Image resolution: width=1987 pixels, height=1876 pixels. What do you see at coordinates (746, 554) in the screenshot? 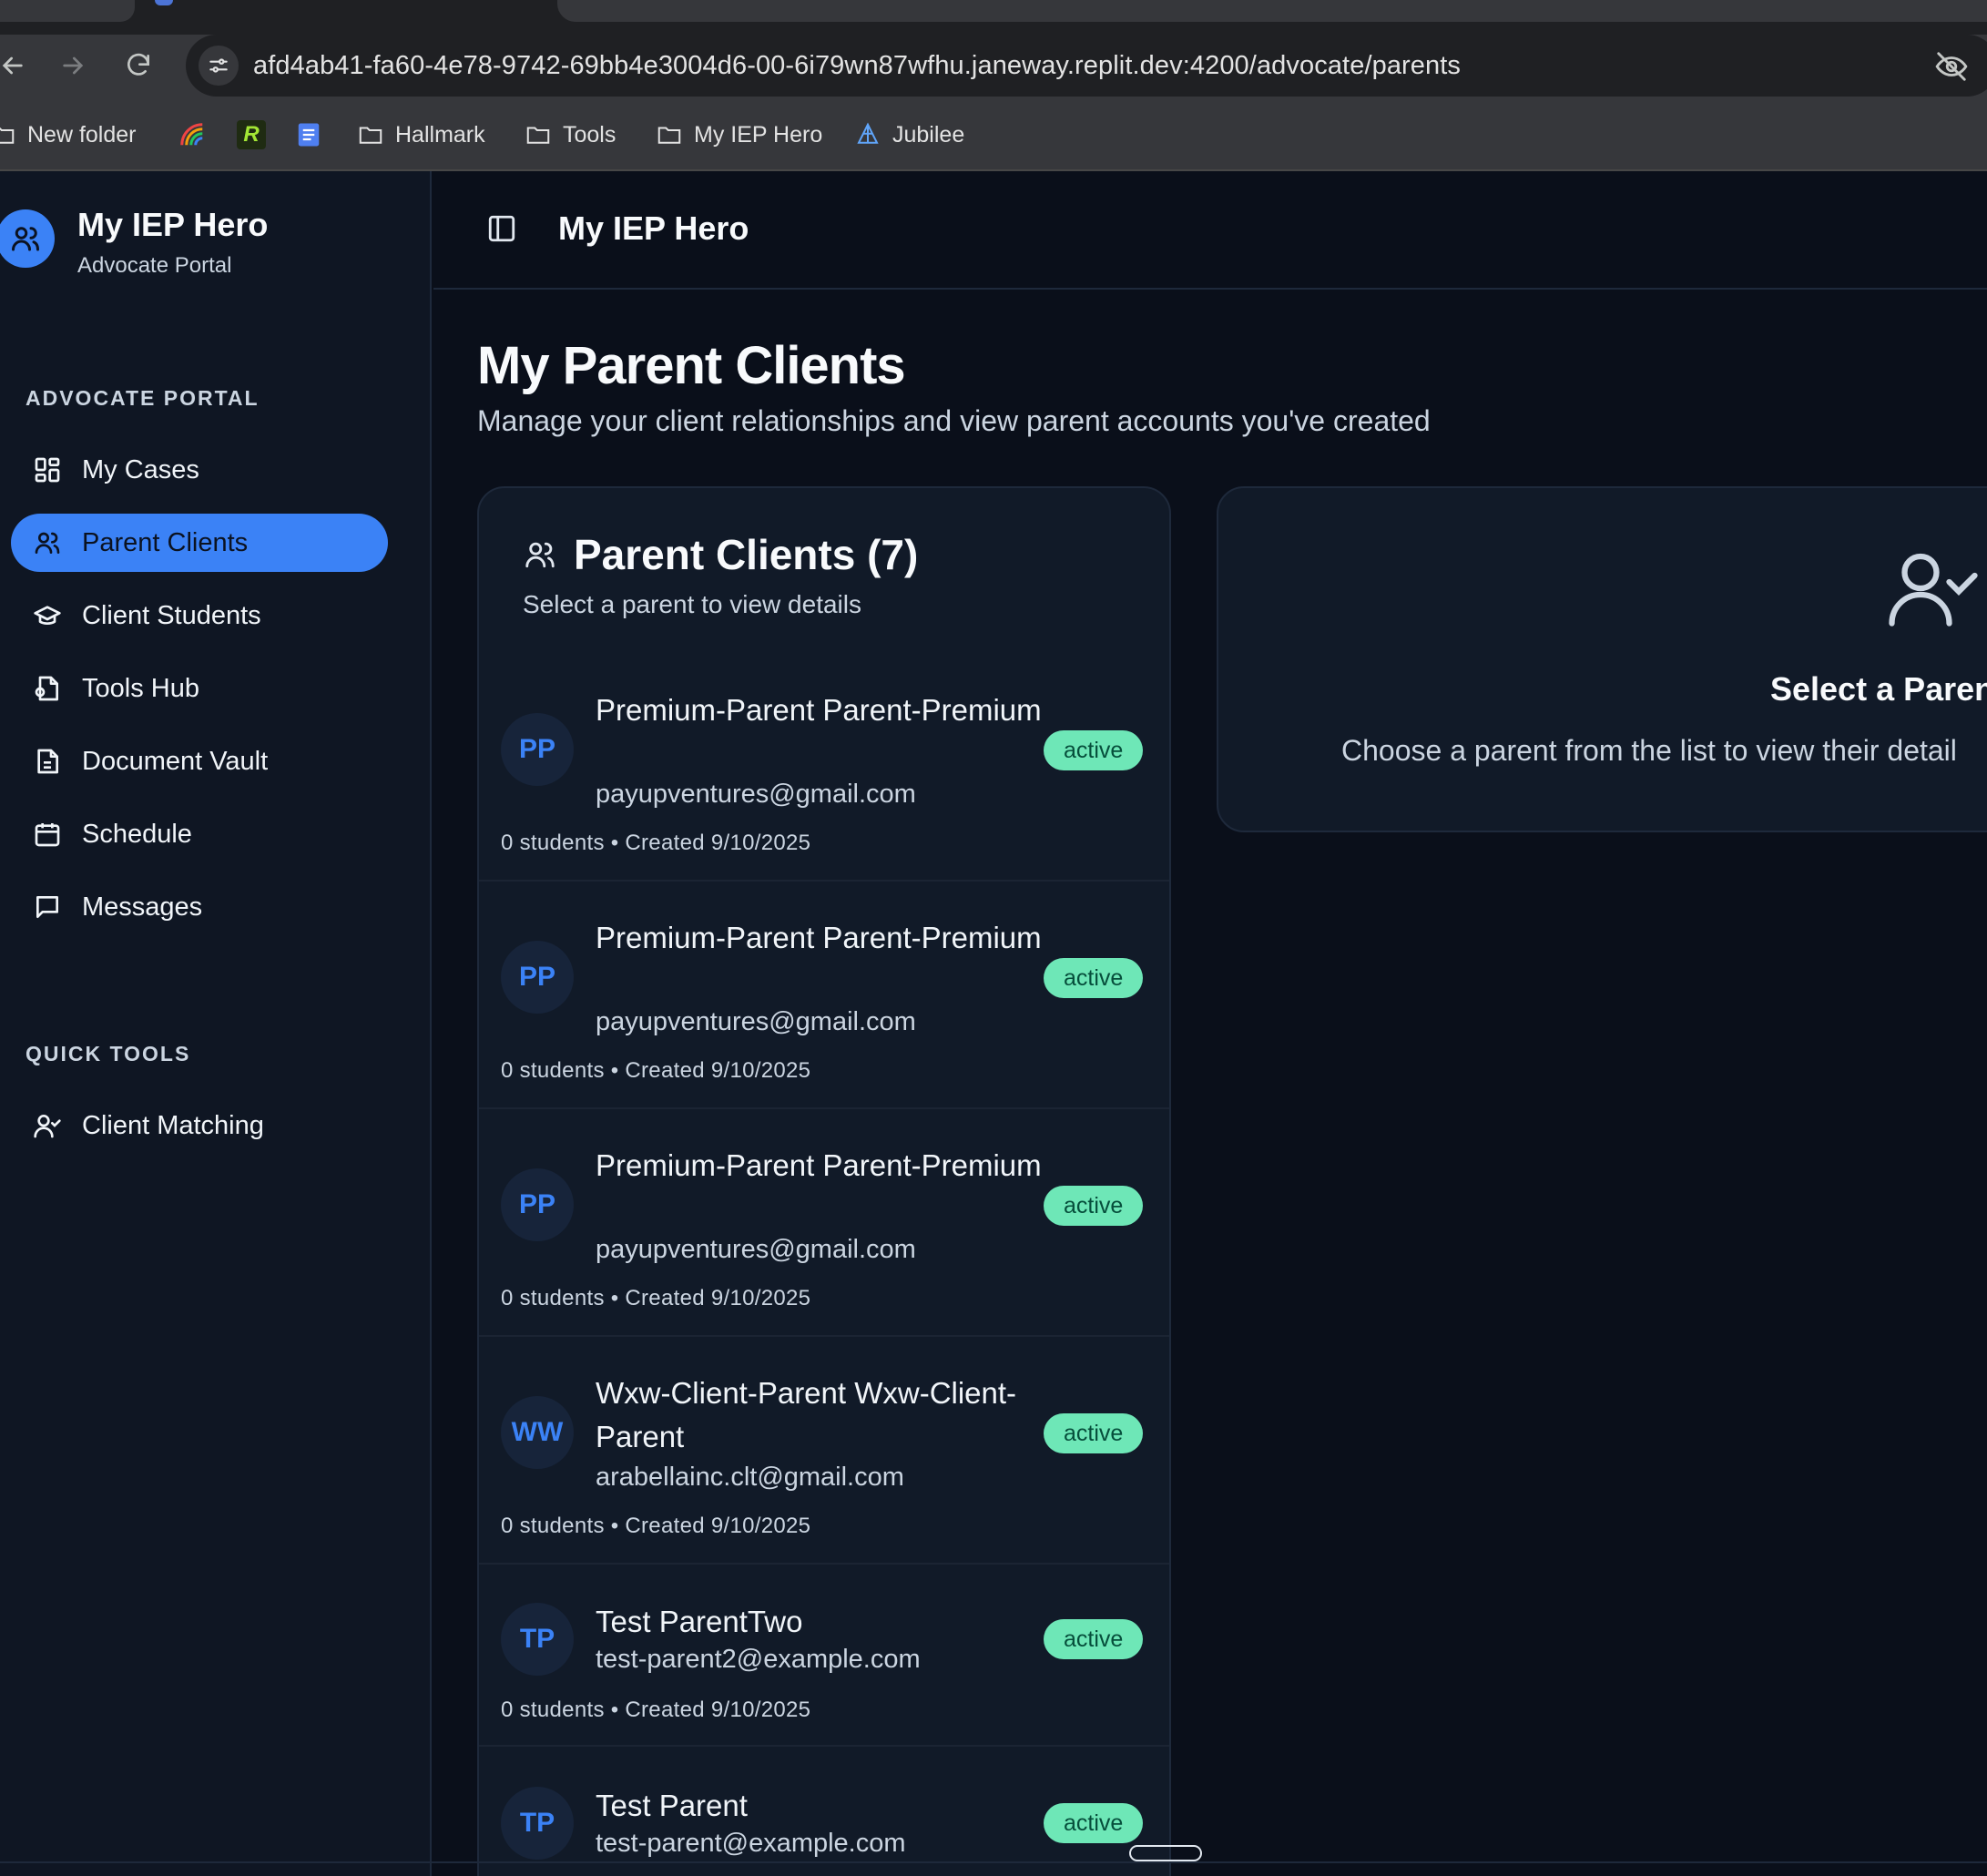
I see `list-title: Parent Clients (7)` at bounding box center [746, 554].